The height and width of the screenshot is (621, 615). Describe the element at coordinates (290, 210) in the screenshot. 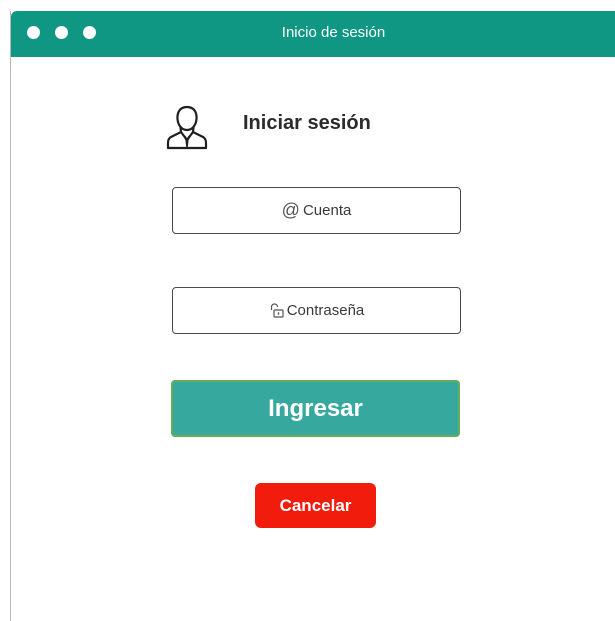

I see `at-icon: @` at that location.